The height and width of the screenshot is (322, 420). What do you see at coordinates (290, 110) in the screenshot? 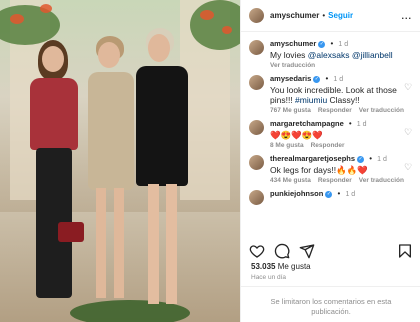
I see `comment-likes: 767 Me gusta` at bounding box center [290, 110].